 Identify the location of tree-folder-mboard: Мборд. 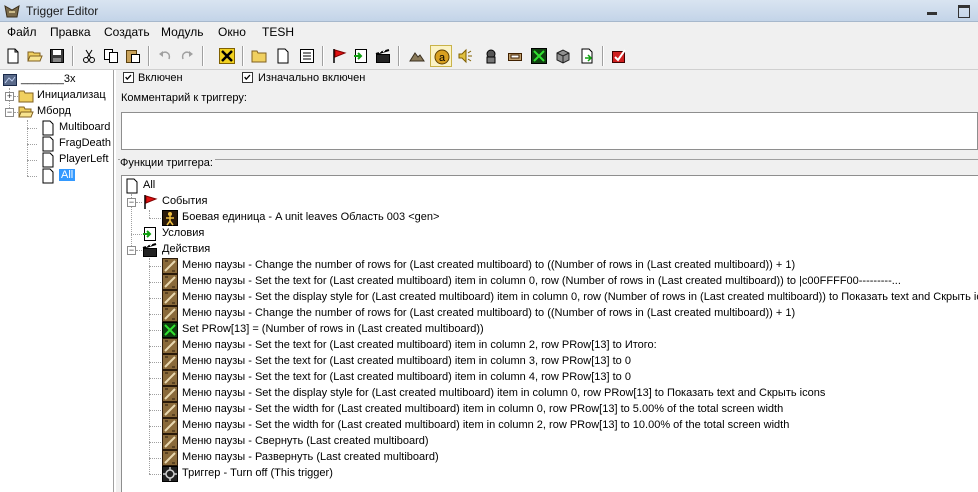
(65, 112).